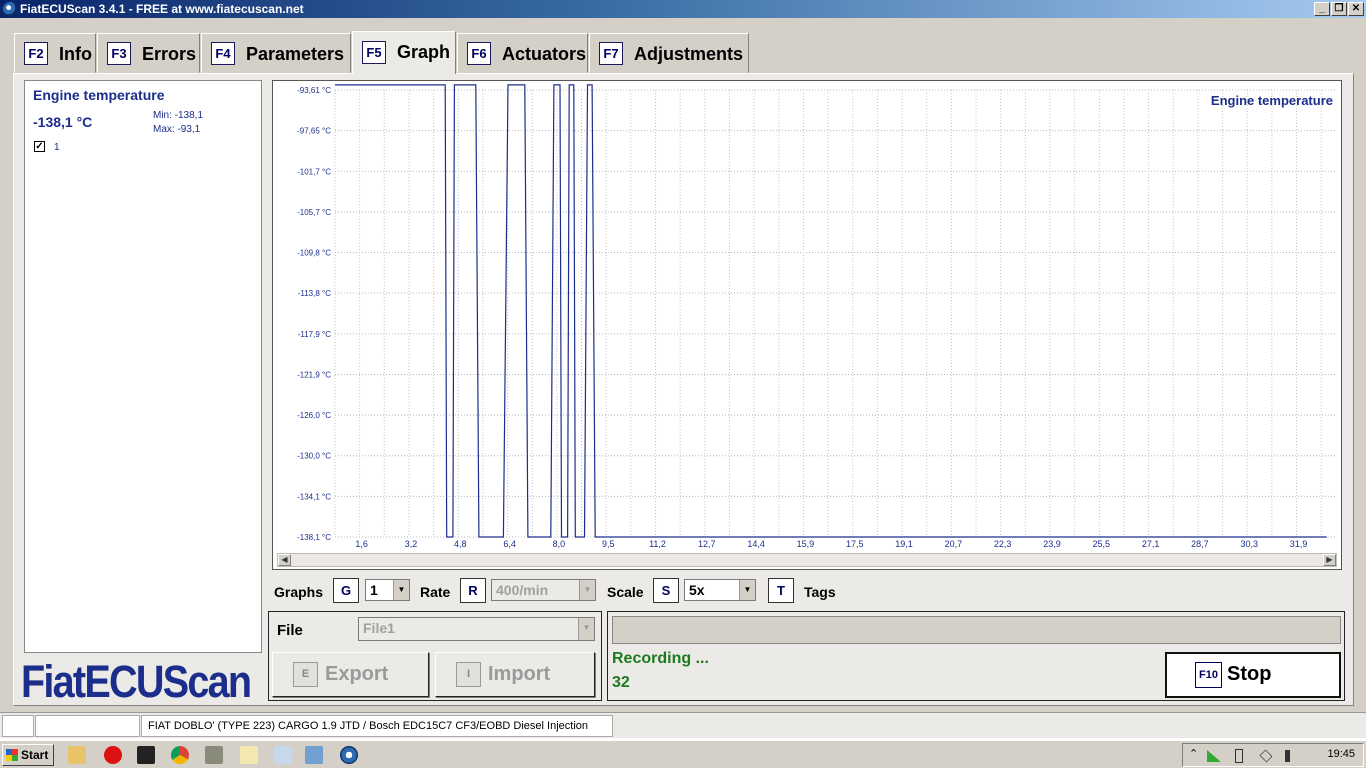 The image size is (1366, 768). What do you see at coordinates (1272, 100) in the screenshot?
I see `chart-legend: Engine temperature` at bounding box center [1272, 100].